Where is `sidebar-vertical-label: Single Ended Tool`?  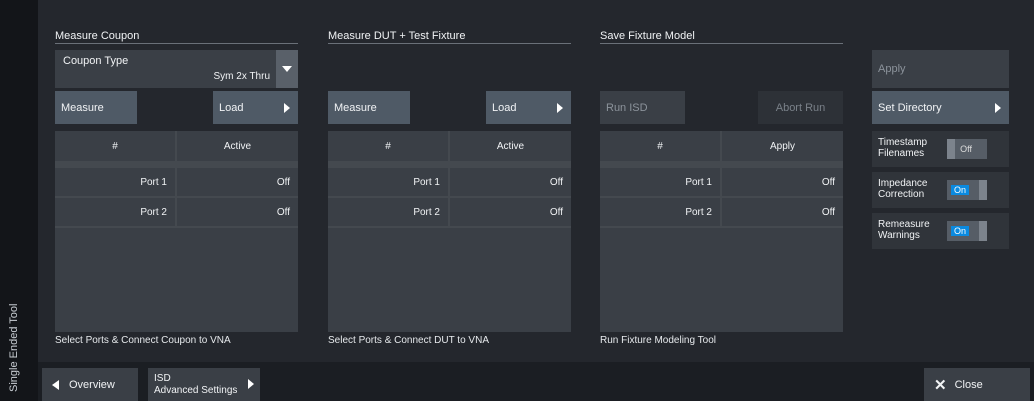
sidebar-vertical-label: Single Ended Tool is located at coordinates (14, 347).